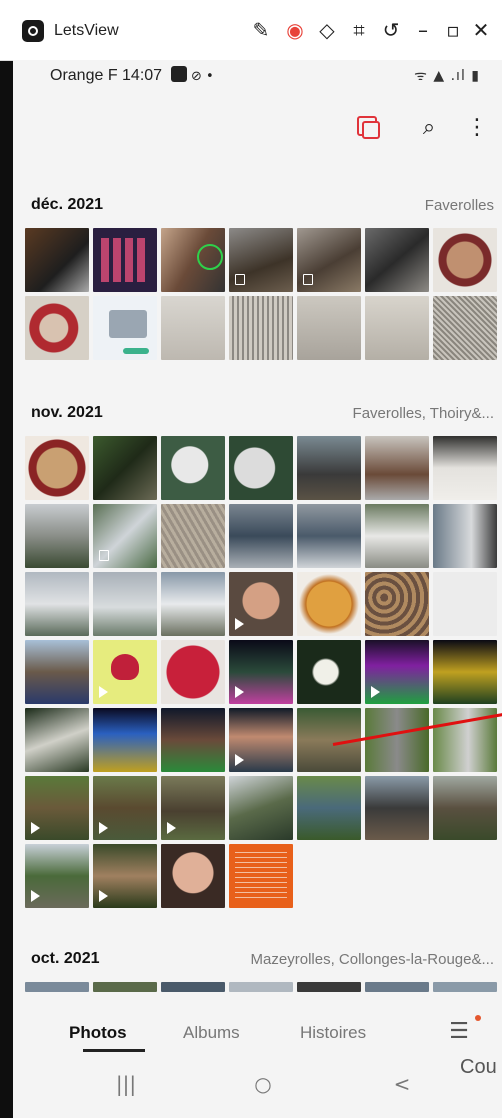  I want to click on menu-icon: ☰, so click(459, 1033).